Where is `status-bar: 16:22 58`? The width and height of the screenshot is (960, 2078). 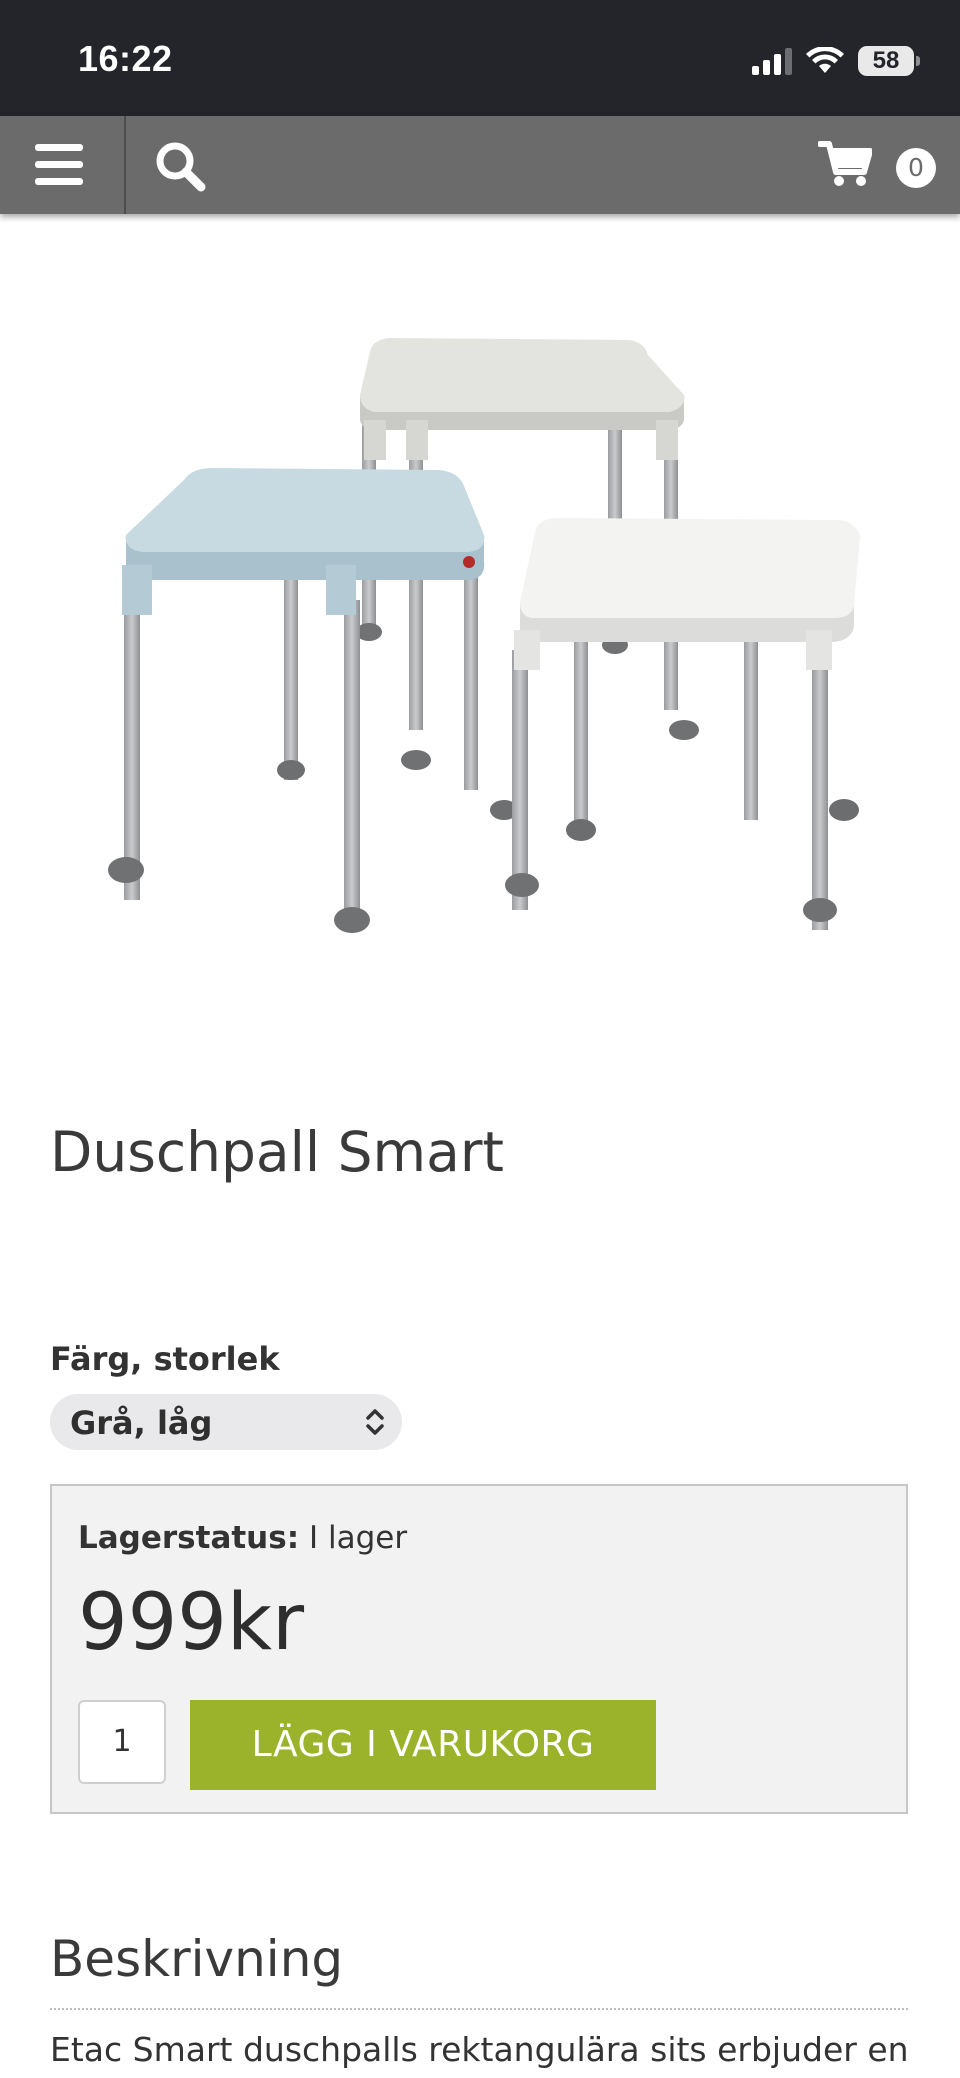 status-bar: 16:22 58 is located at coordinates (480, 58).